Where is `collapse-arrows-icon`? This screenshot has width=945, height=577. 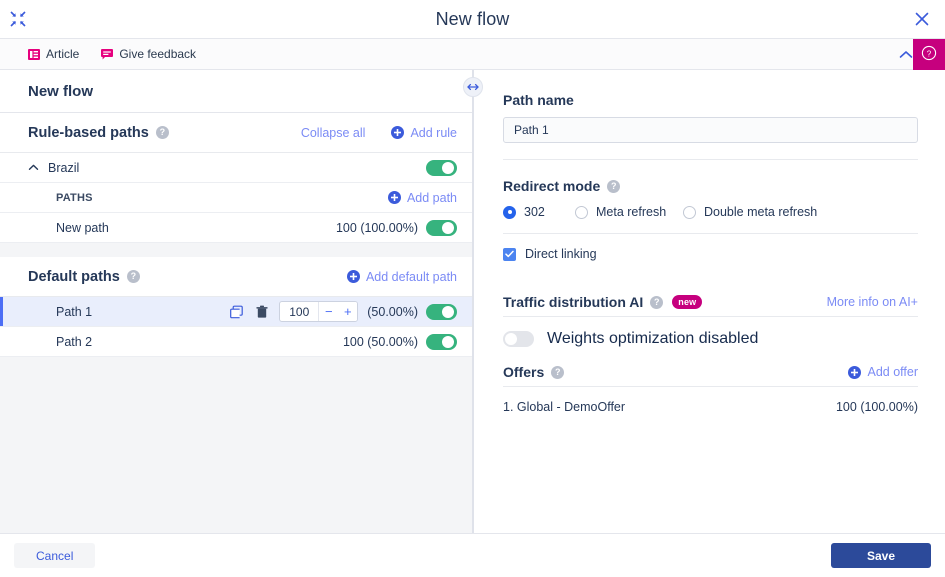 collapse-arrows-icon is located at coordinates (18, 19).